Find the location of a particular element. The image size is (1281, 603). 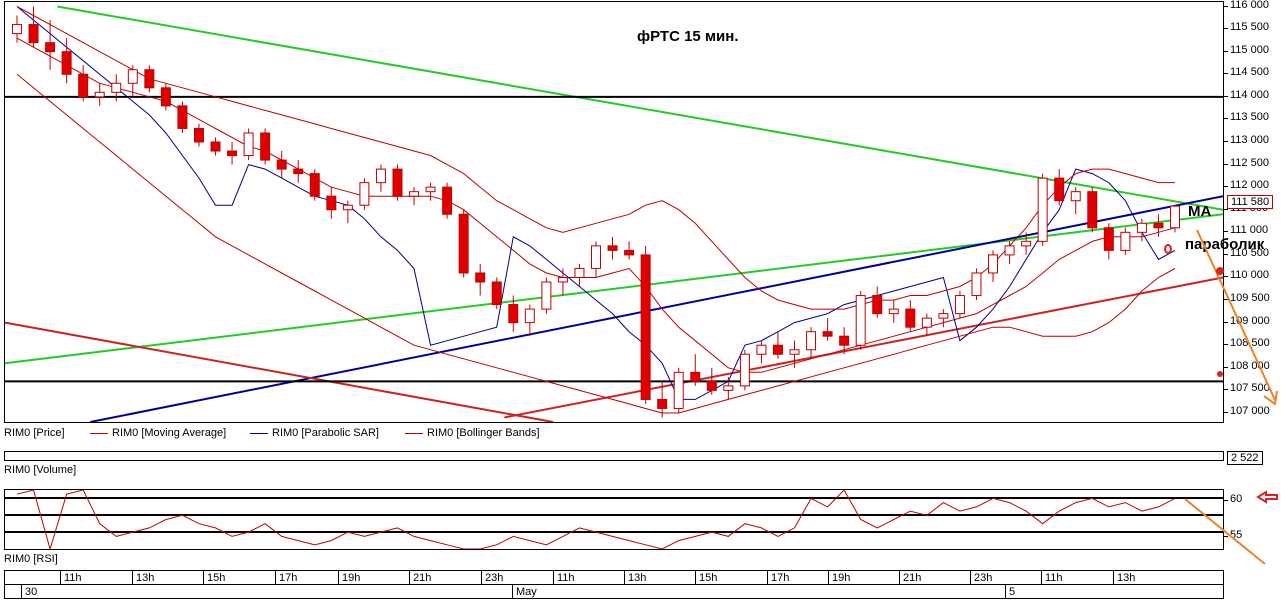

volume-pane-label: RIM0 [Volume] is located at coordinates (40, 470).